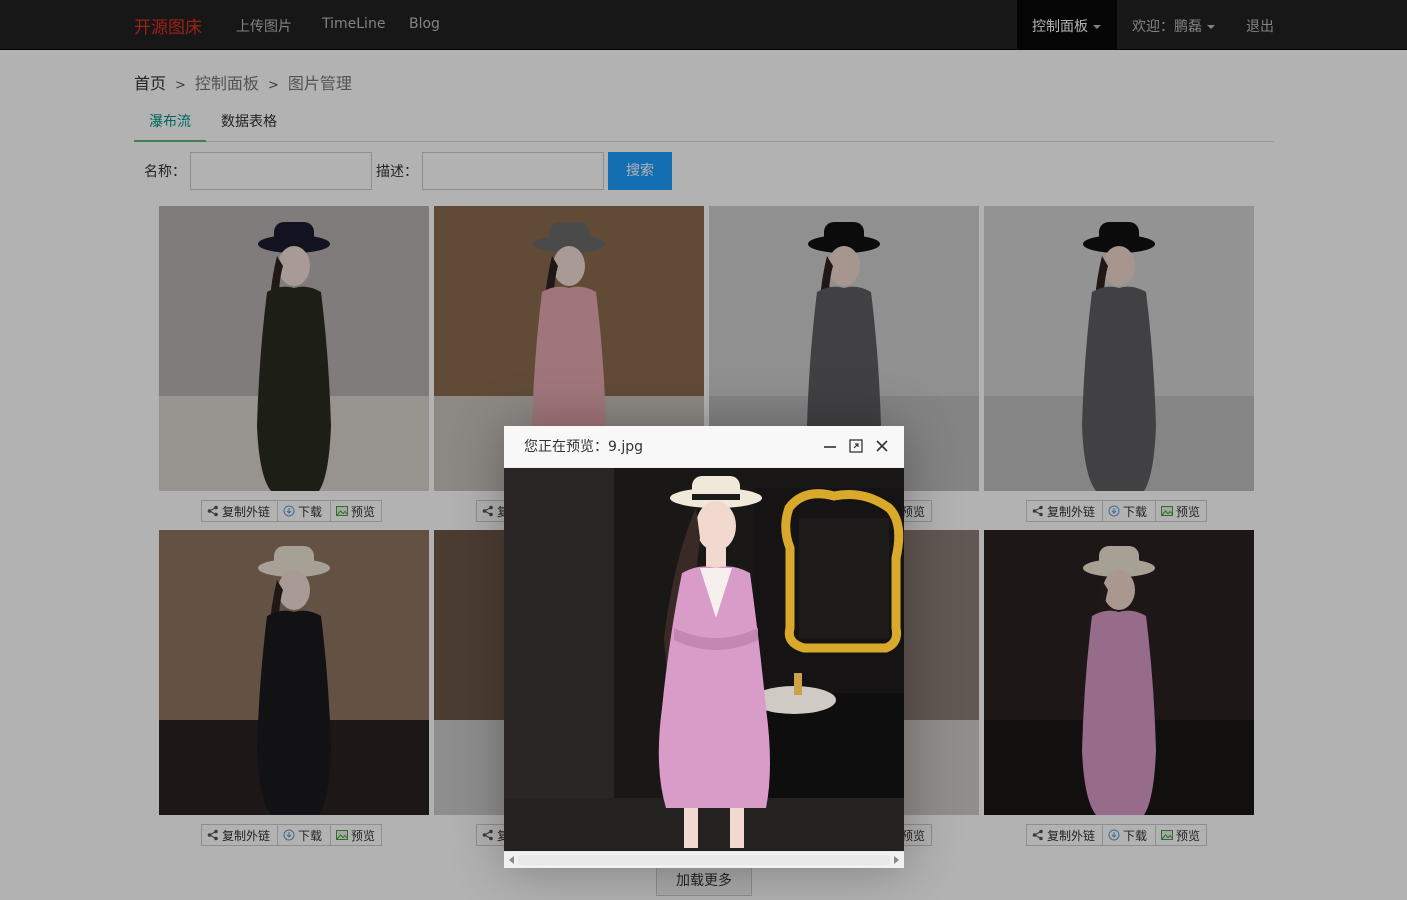 The image size is (1407, 900). Describe the element at coordinates (511, 860) in the screenshot. I see `scroll-left-icon` at that location.